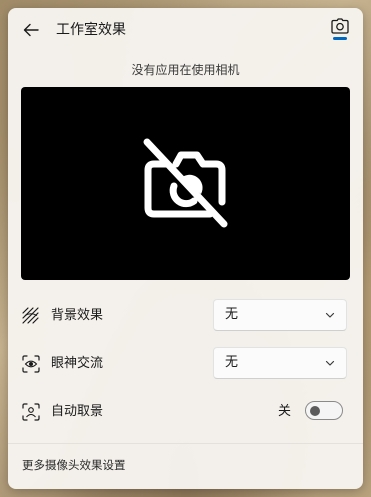  Describe the element at coordinates (324, 410) in the screenshot. I see `auto-framing-toggle` at that location.